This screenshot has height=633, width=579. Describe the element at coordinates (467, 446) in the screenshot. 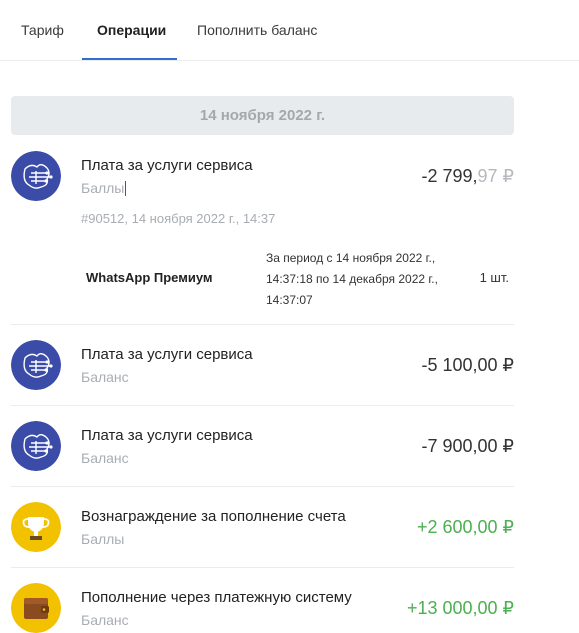

I see `operation-amount: -7 900,00 ₽` at that location.